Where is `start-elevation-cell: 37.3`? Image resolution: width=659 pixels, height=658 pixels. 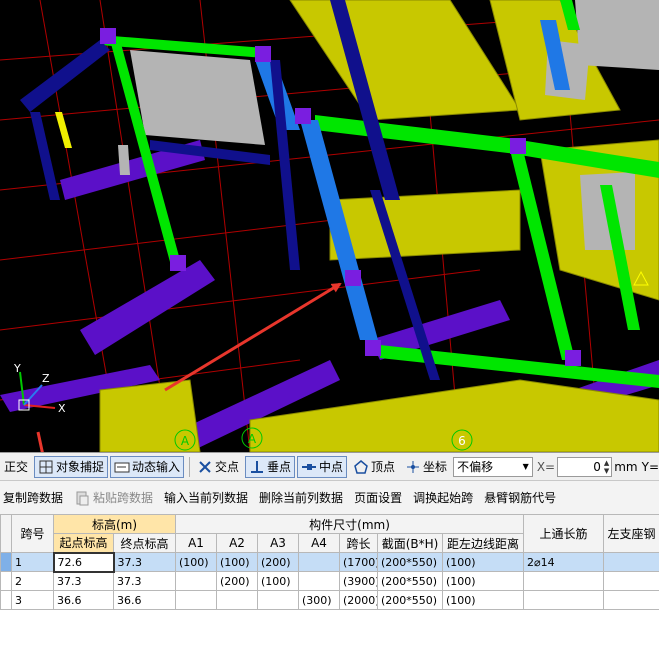
start-elevation-cell: 37.3 is located at coordinates (83, 581).